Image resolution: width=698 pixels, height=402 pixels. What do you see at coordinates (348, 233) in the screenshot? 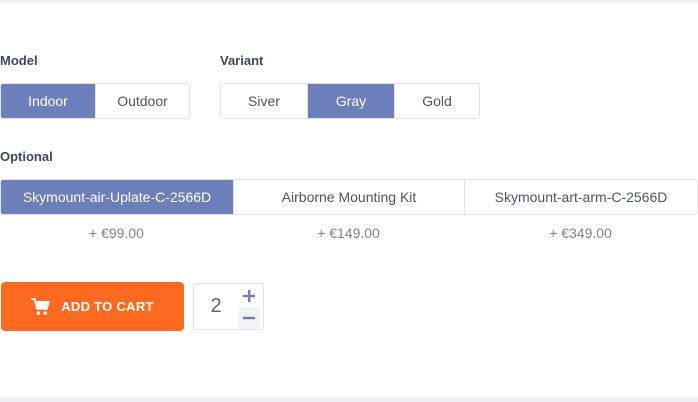
I see `optional-price-mounting-kit: + €149.00` at bounding box center [348, 233].